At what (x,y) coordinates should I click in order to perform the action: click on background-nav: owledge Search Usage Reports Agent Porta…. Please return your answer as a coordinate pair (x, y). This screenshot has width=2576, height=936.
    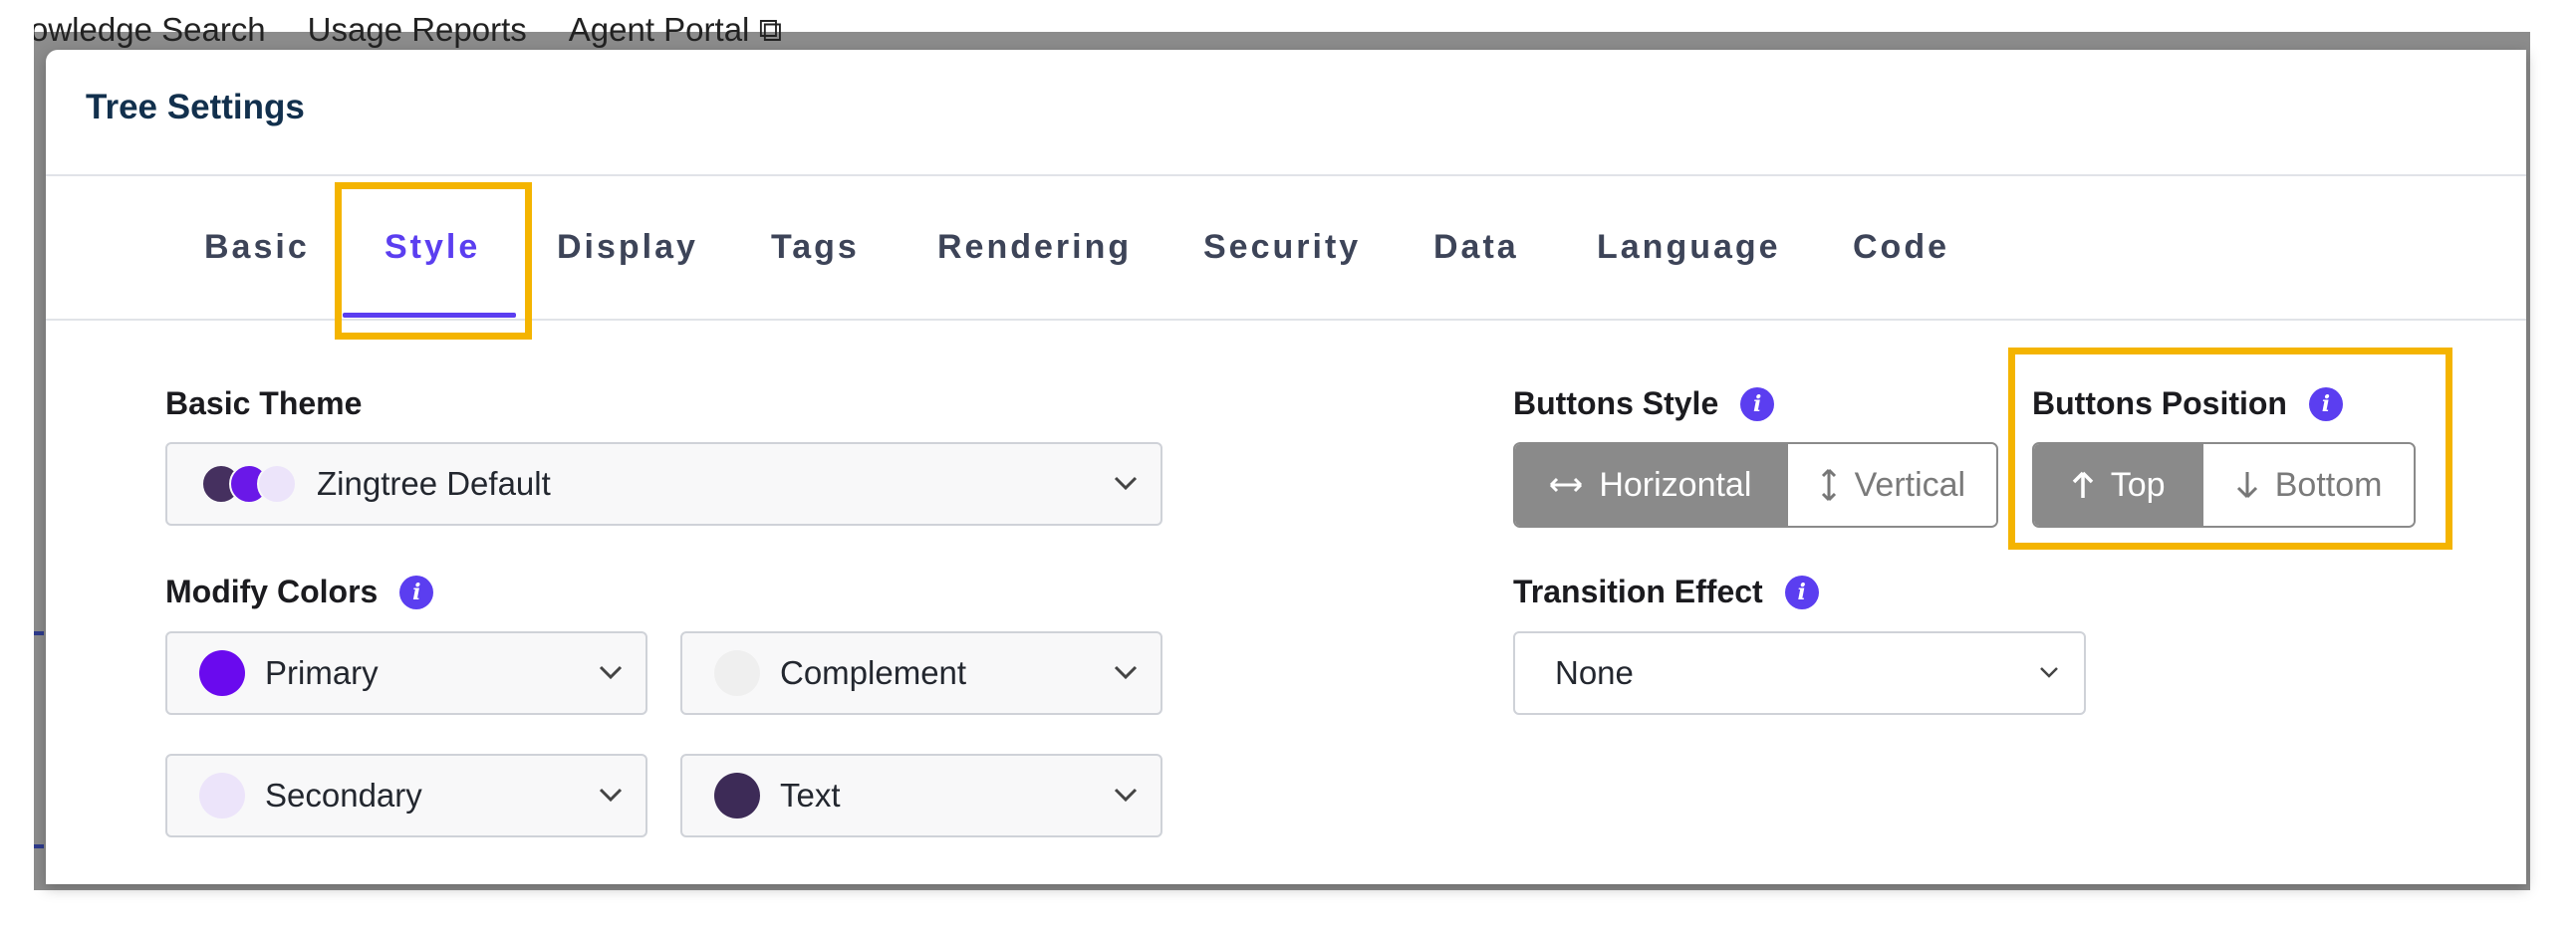
    Looking at the image, I should click on (1282, 25).